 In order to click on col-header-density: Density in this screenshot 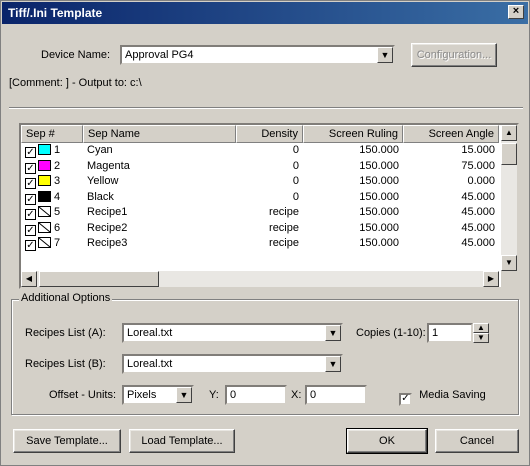, I will do `click(269, 134)`.